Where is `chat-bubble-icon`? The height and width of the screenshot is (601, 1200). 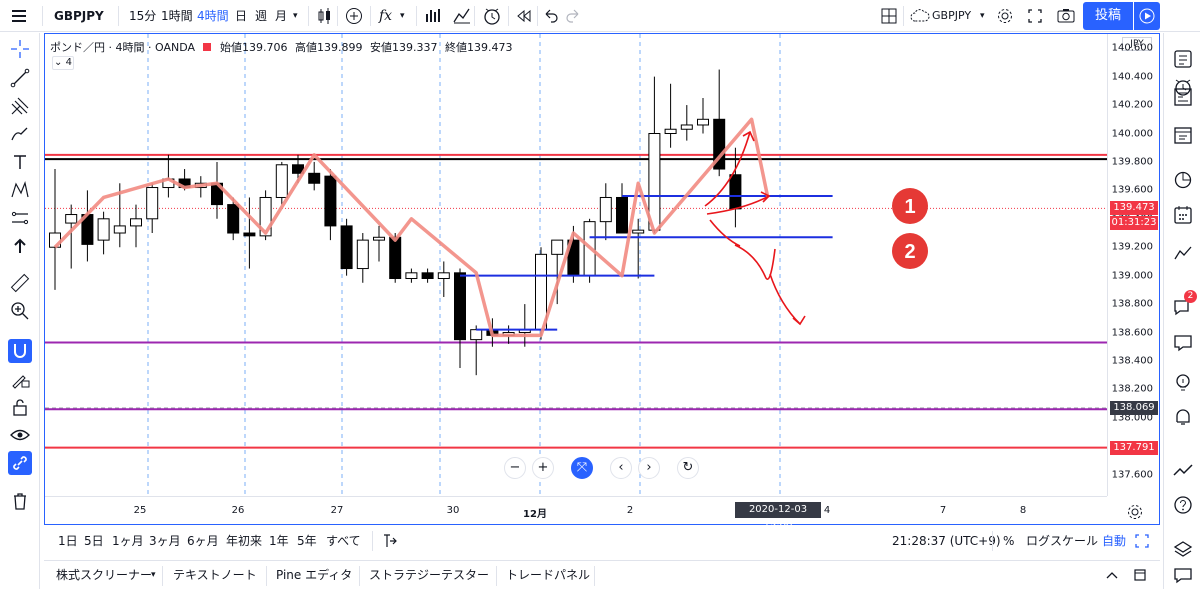 chat-bubble-icon is located at coordinates (1183, 575).